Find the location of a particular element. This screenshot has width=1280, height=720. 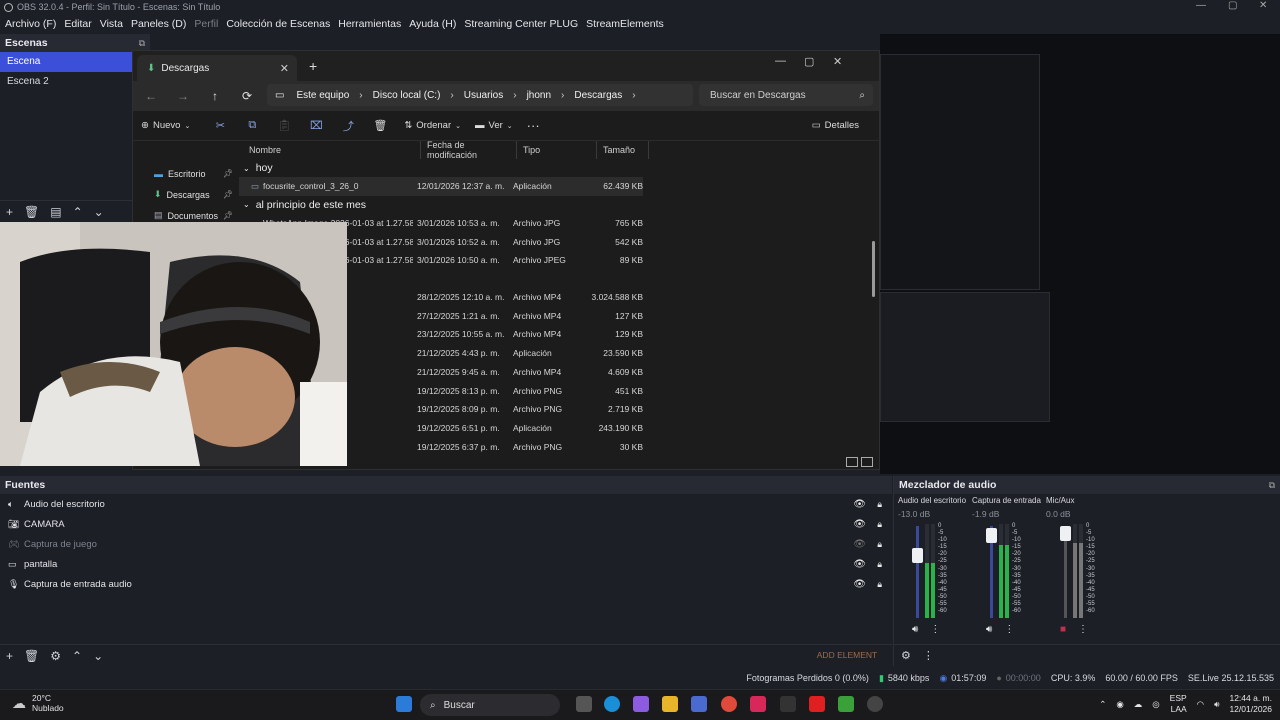

edge-icon is located at coordinates (612, 704).